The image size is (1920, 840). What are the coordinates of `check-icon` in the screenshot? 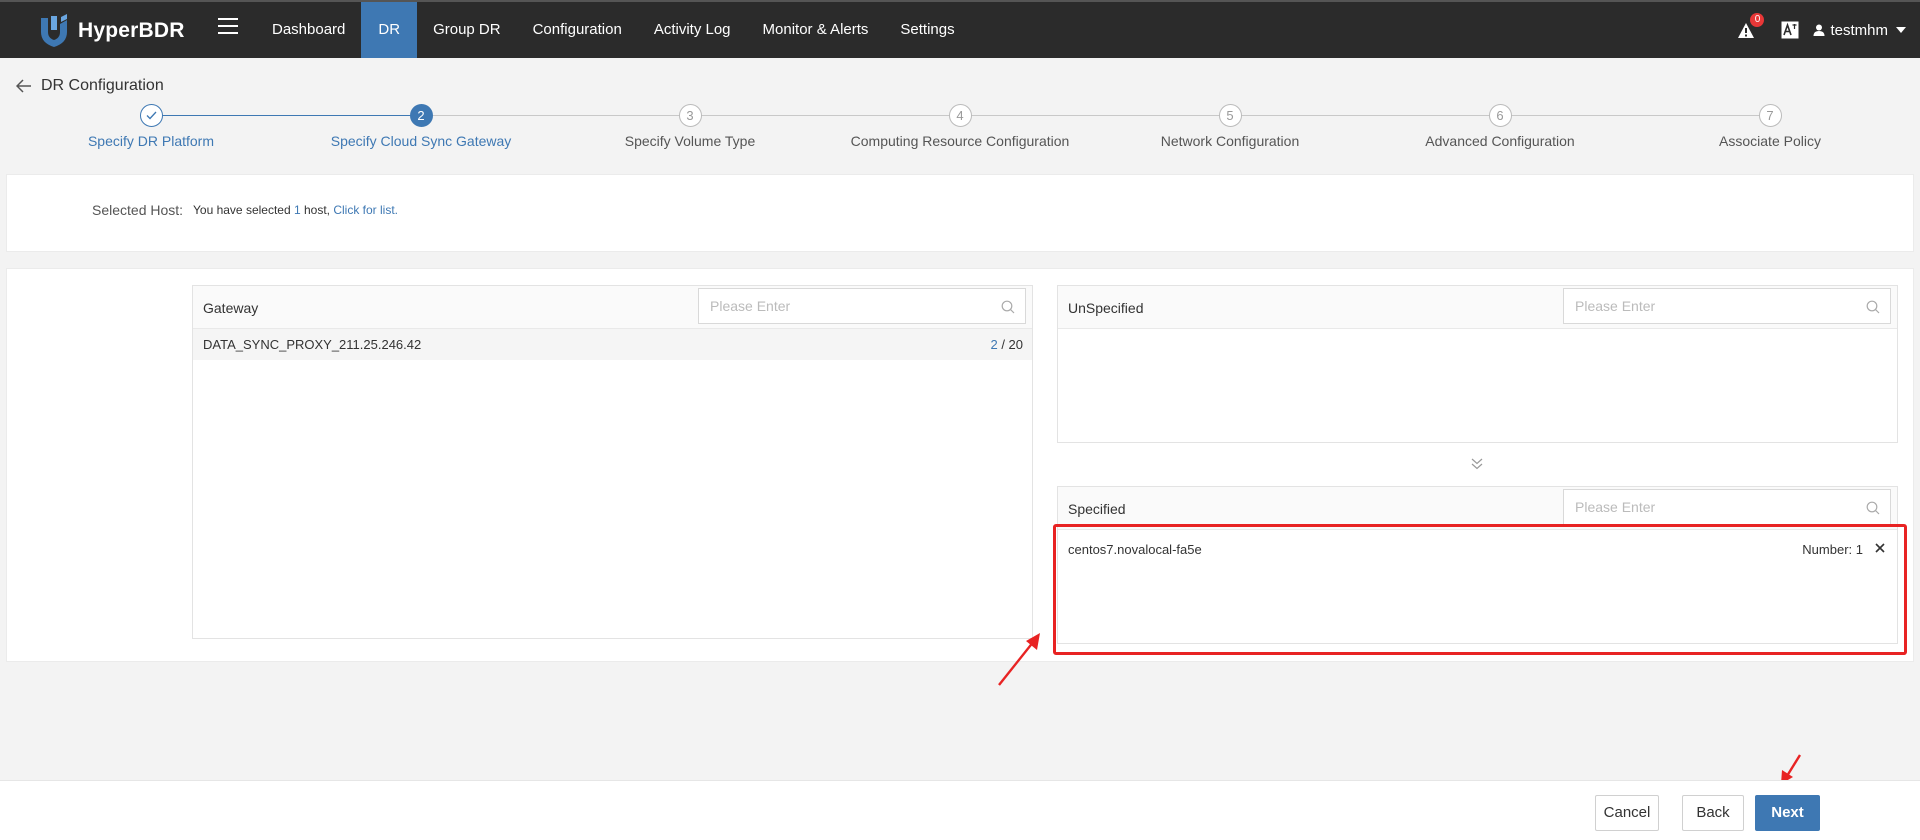 It's located at (151, 115).